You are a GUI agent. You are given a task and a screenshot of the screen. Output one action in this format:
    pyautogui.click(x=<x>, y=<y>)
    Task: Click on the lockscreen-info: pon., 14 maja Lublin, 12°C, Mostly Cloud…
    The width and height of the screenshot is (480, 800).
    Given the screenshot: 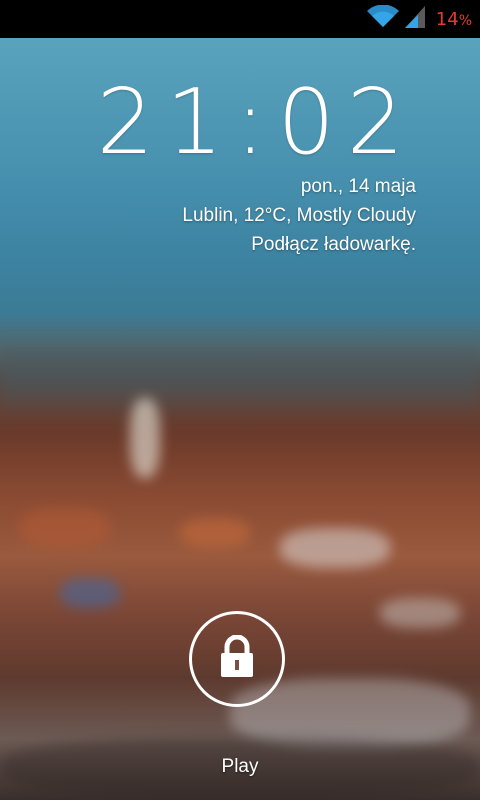 What is the action you would take?
    pyautogui.click(x=299, y=215)
    